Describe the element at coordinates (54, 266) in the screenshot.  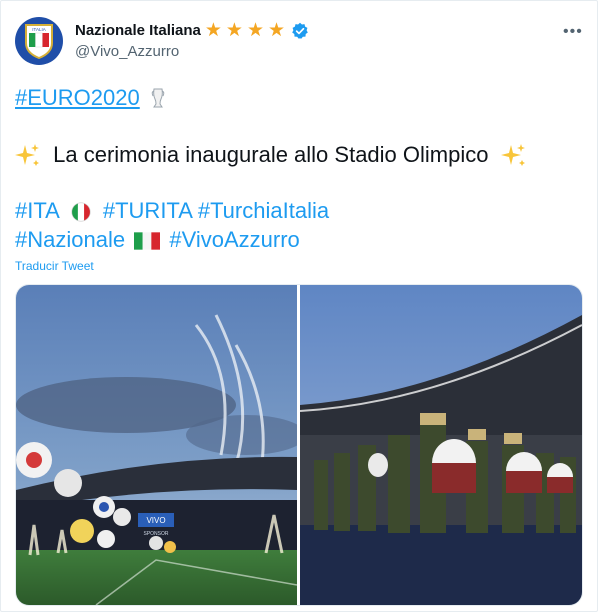
I see `translate-tweet-link: Traducir Tweet` at that location.